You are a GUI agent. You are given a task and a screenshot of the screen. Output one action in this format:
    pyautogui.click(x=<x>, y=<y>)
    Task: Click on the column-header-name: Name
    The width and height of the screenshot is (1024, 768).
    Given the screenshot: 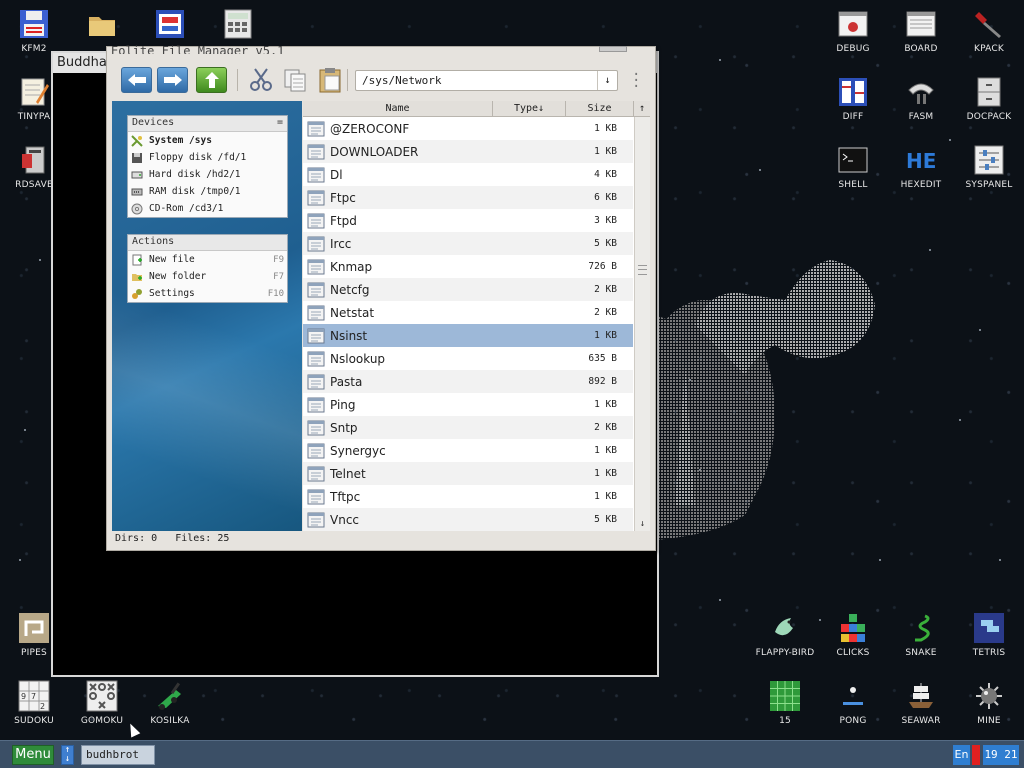 What is the action you would take?
    pyautogui.click(x=398, y=108)
    